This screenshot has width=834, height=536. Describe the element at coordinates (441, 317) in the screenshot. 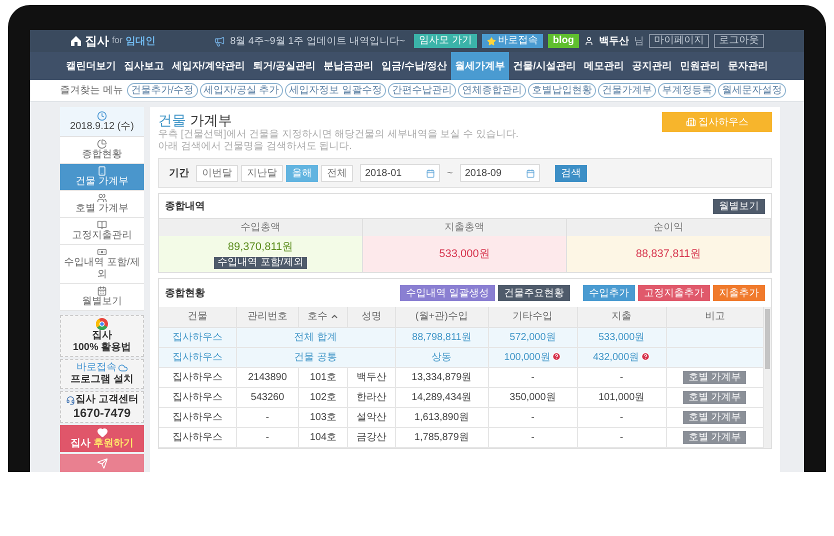

I see `column-header: (월+관)수입` at that location.